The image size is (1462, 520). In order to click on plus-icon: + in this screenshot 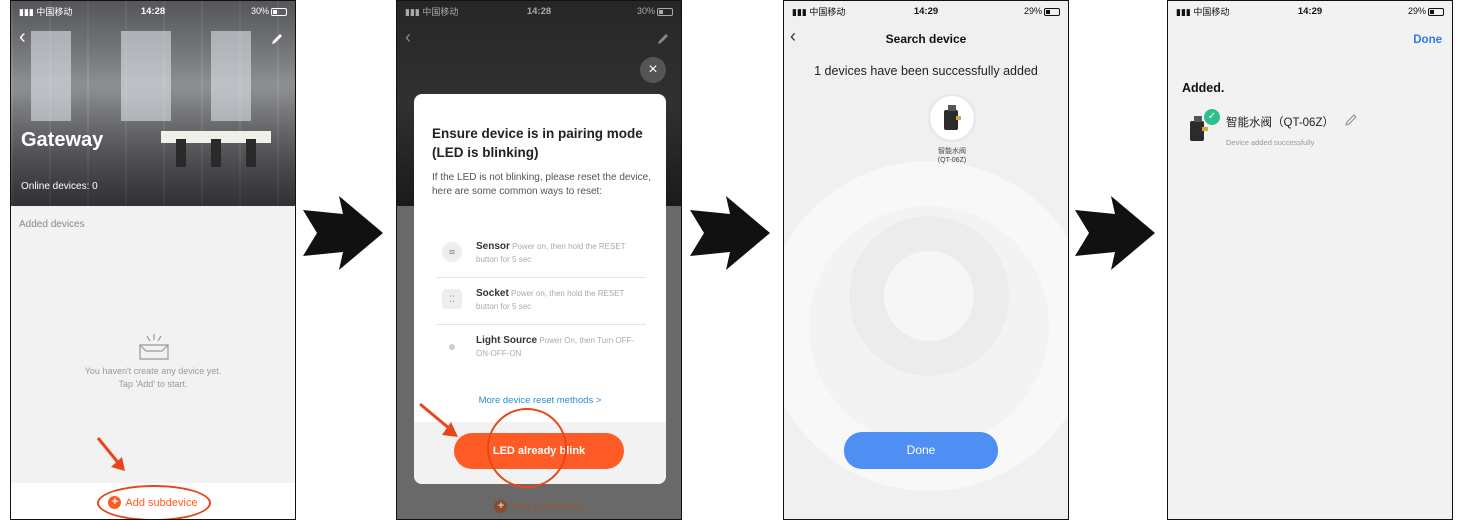, I will do `click(501, 506)`.